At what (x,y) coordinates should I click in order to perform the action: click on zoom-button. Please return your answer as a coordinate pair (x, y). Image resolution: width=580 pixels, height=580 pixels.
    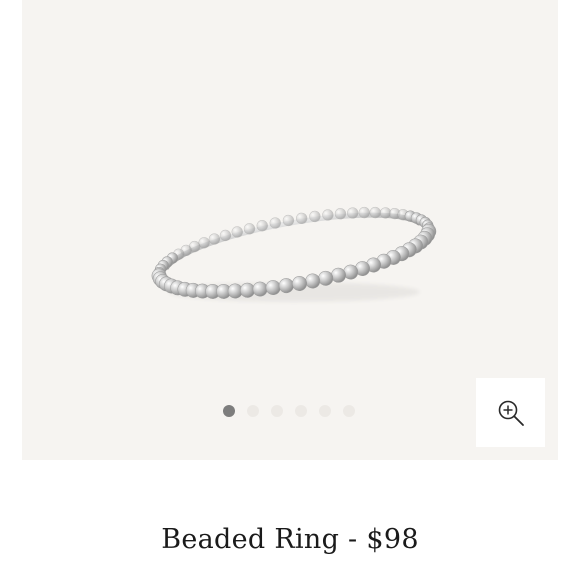
    Looking at the image, I should click on (510, 412).